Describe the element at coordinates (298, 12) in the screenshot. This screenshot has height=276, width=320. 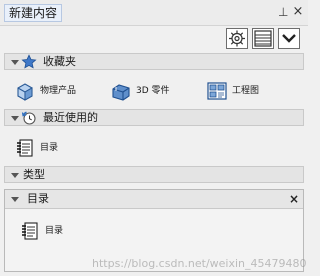
I see `panel-close-button: ×` at that location.